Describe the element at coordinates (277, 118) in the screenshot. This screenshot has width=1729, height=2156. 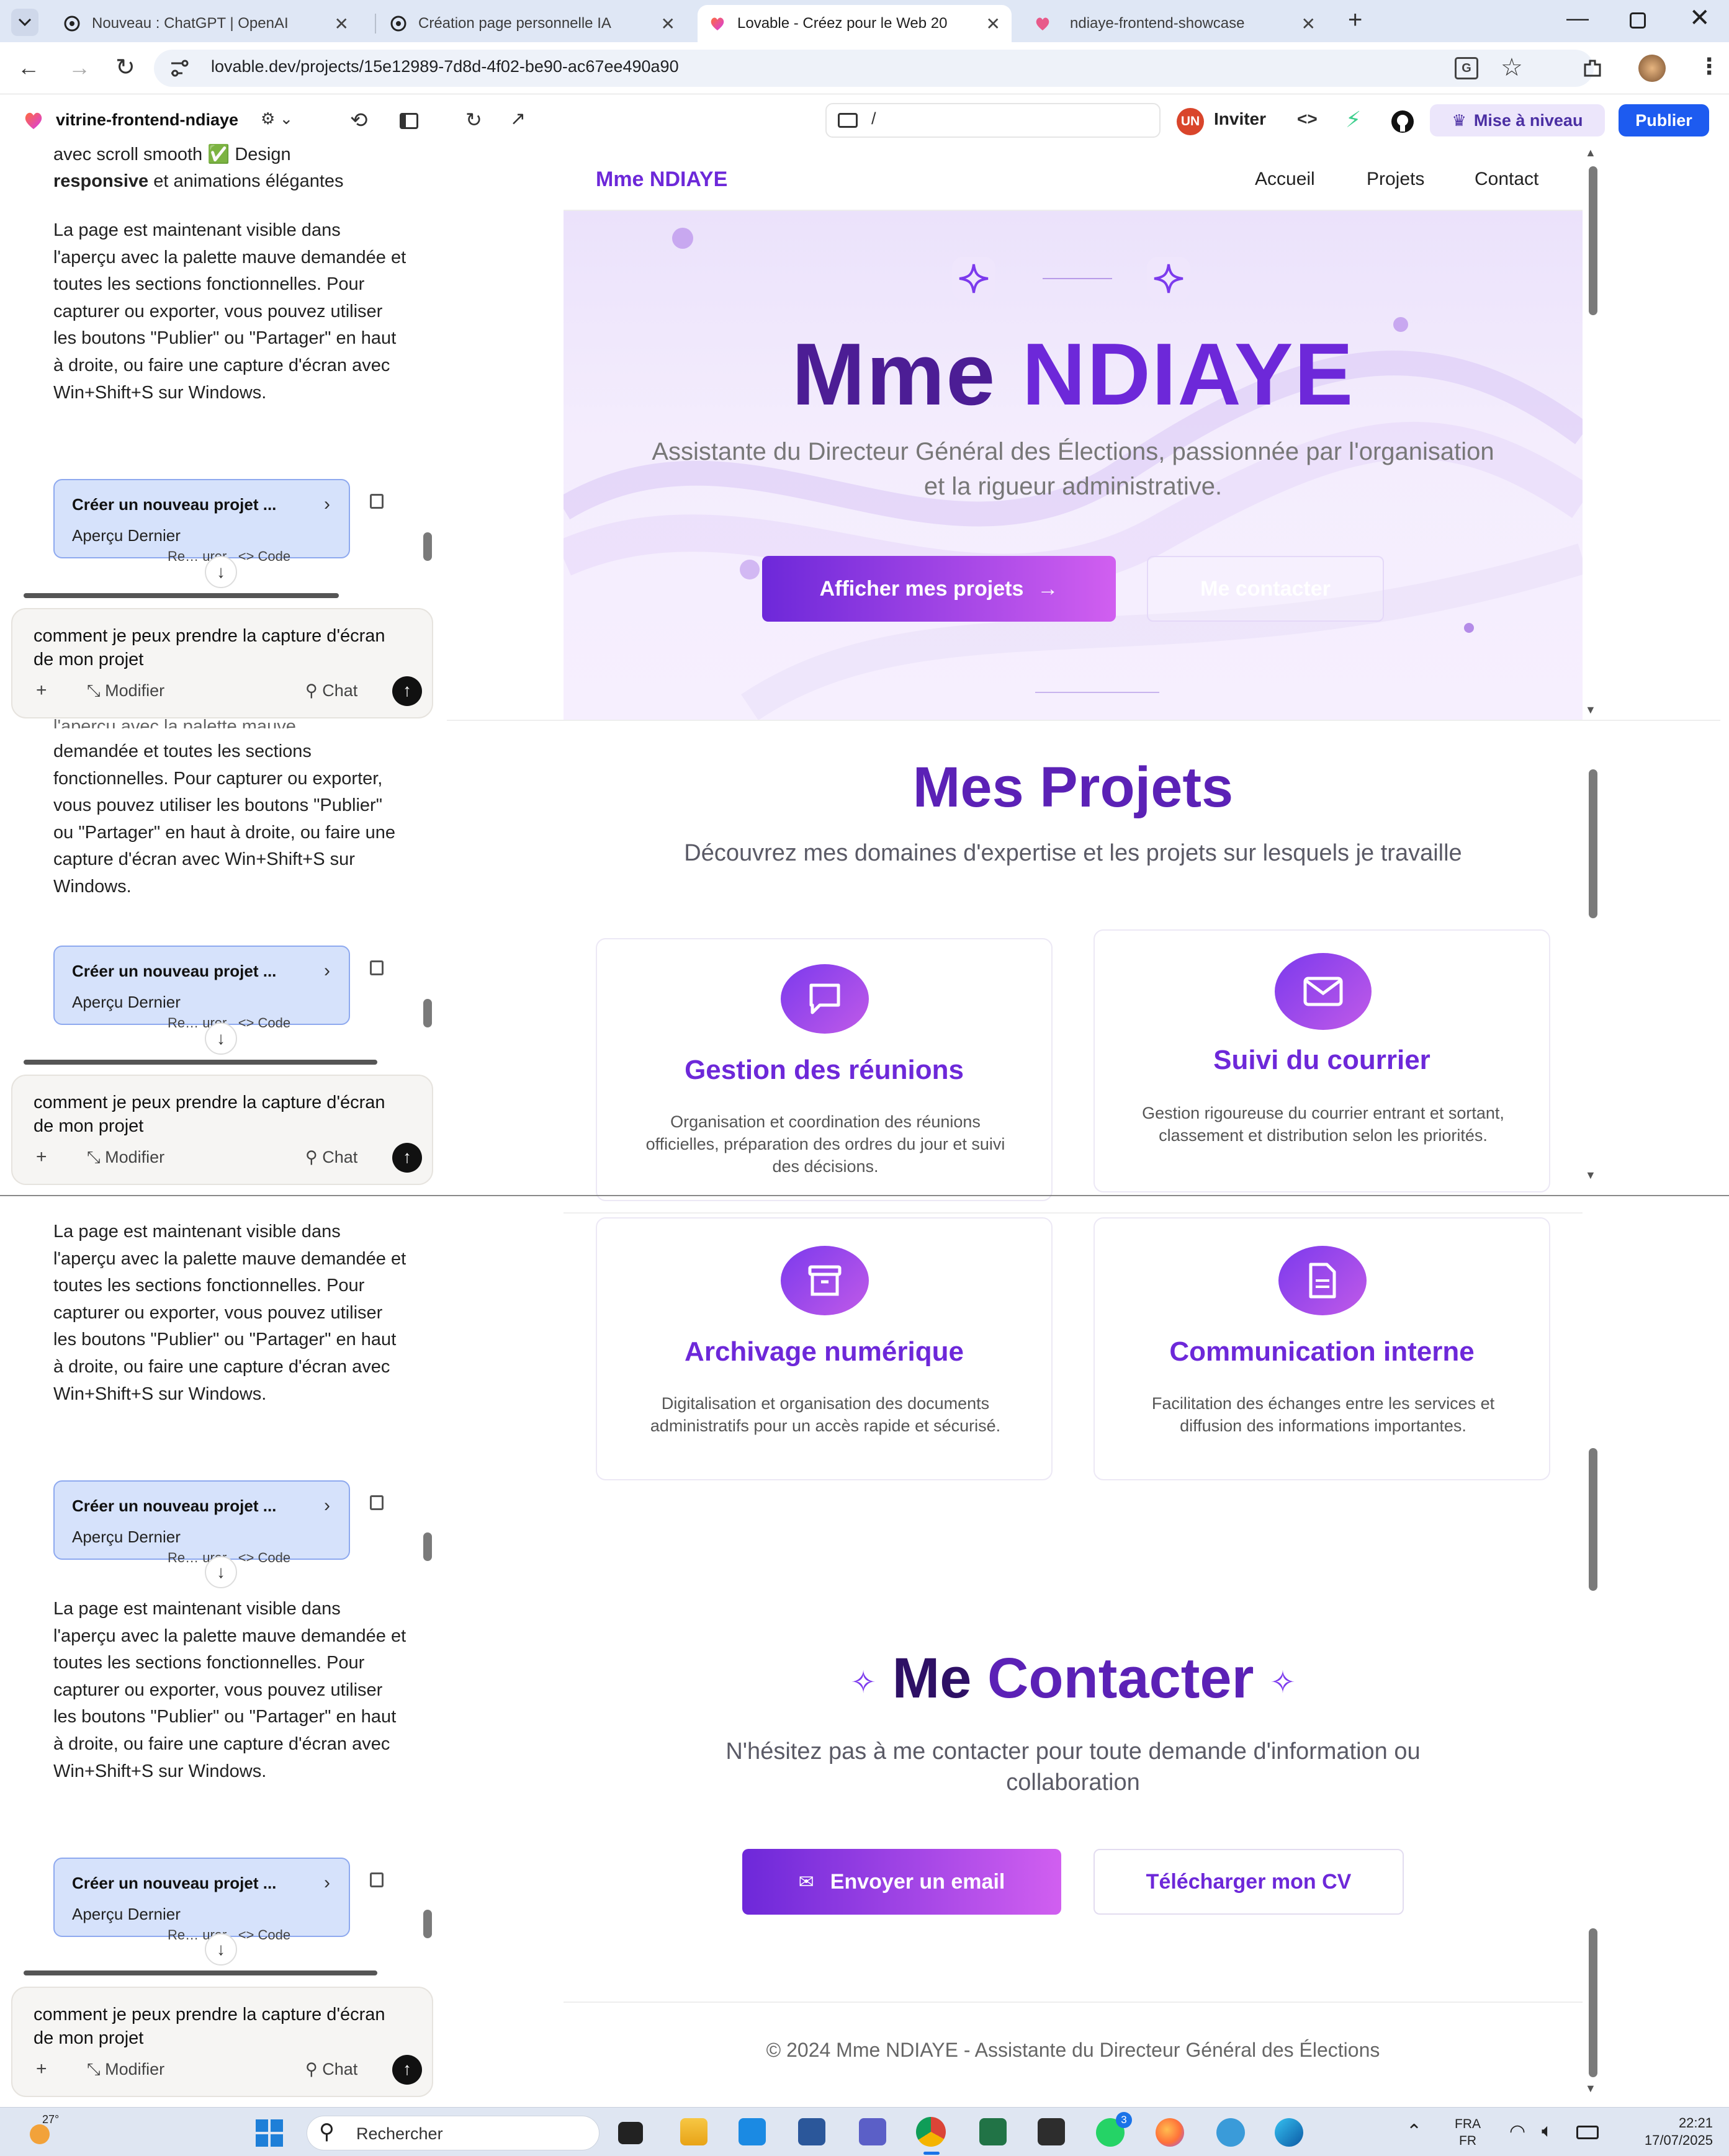
I see `project-settings-icon: ⚙ ⌄` at that location.